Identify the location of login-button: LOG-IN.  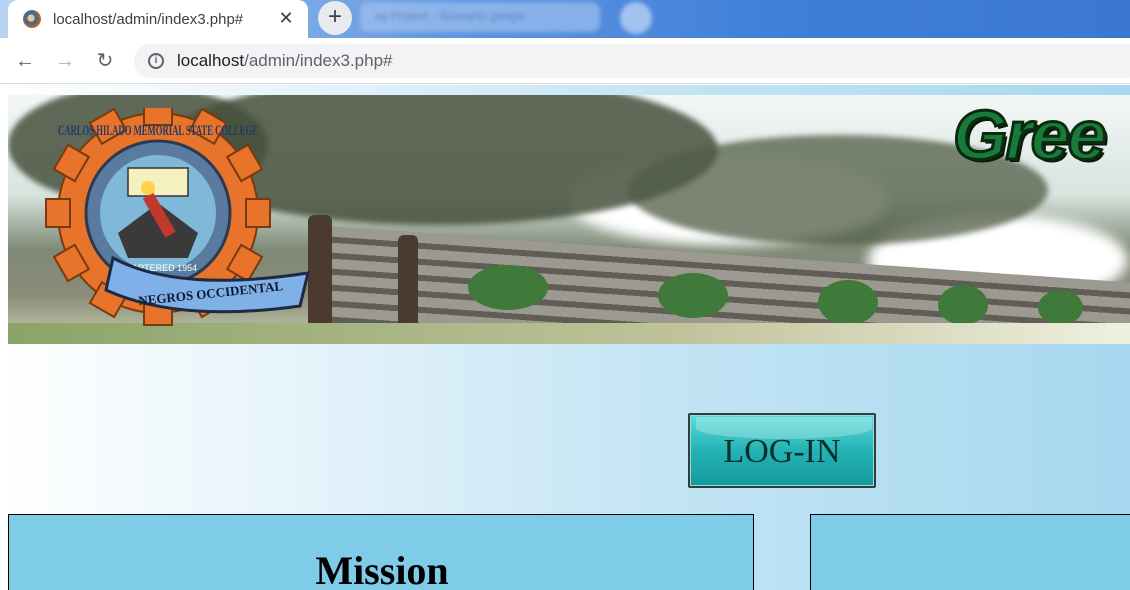
(782, 450).